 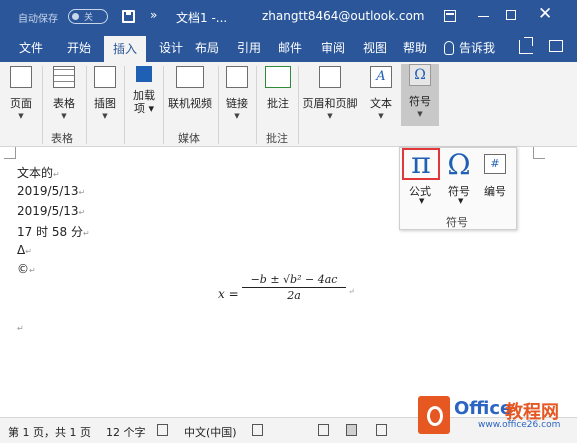 What do you see at coordinates (53, 231) in the screenshot?
I see `doc-line: 17 时 58 分↵` at bounding box center [53, 231].